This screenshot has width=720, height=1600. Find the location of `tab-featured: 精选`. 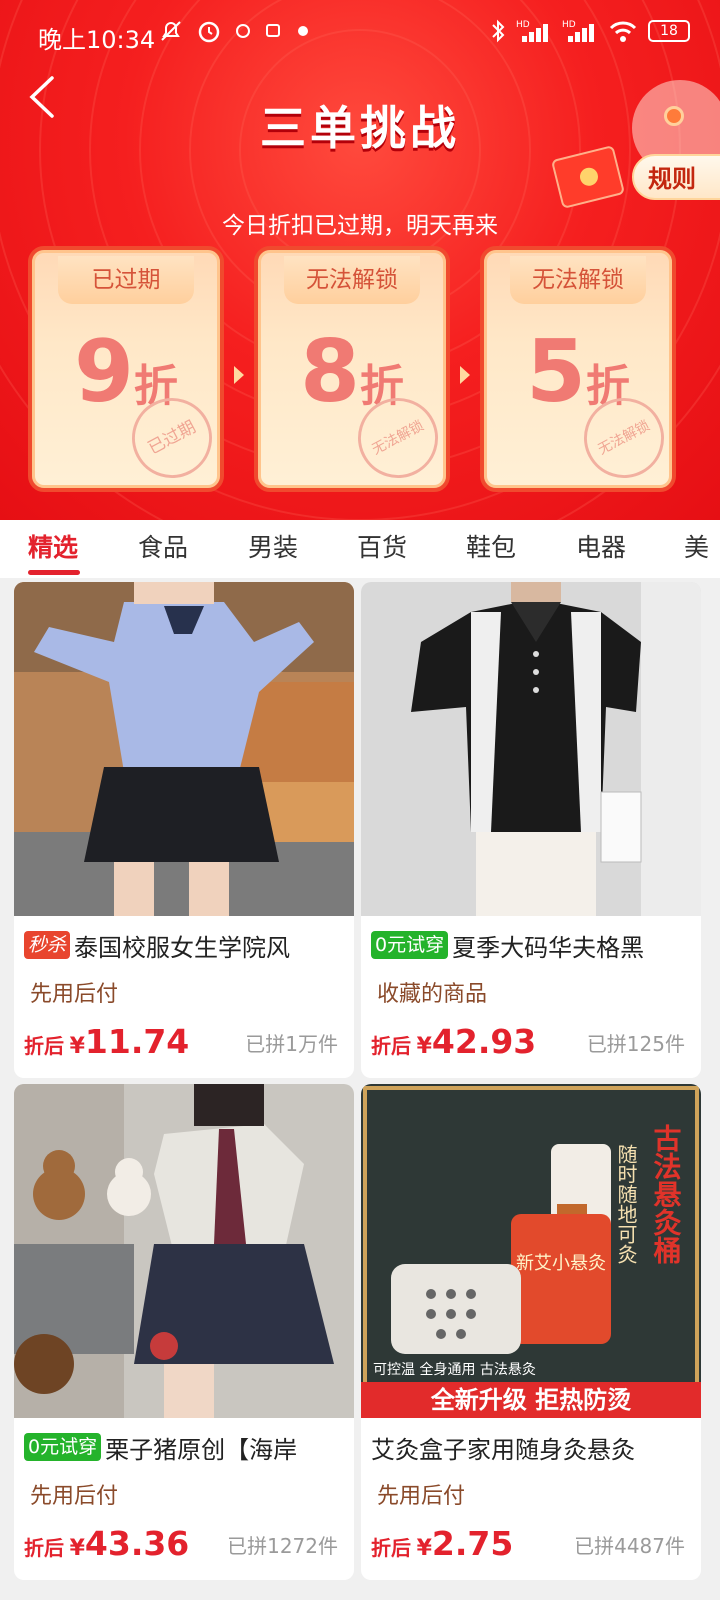

tab-featured: 精选 is located at coordinates (53, 546).